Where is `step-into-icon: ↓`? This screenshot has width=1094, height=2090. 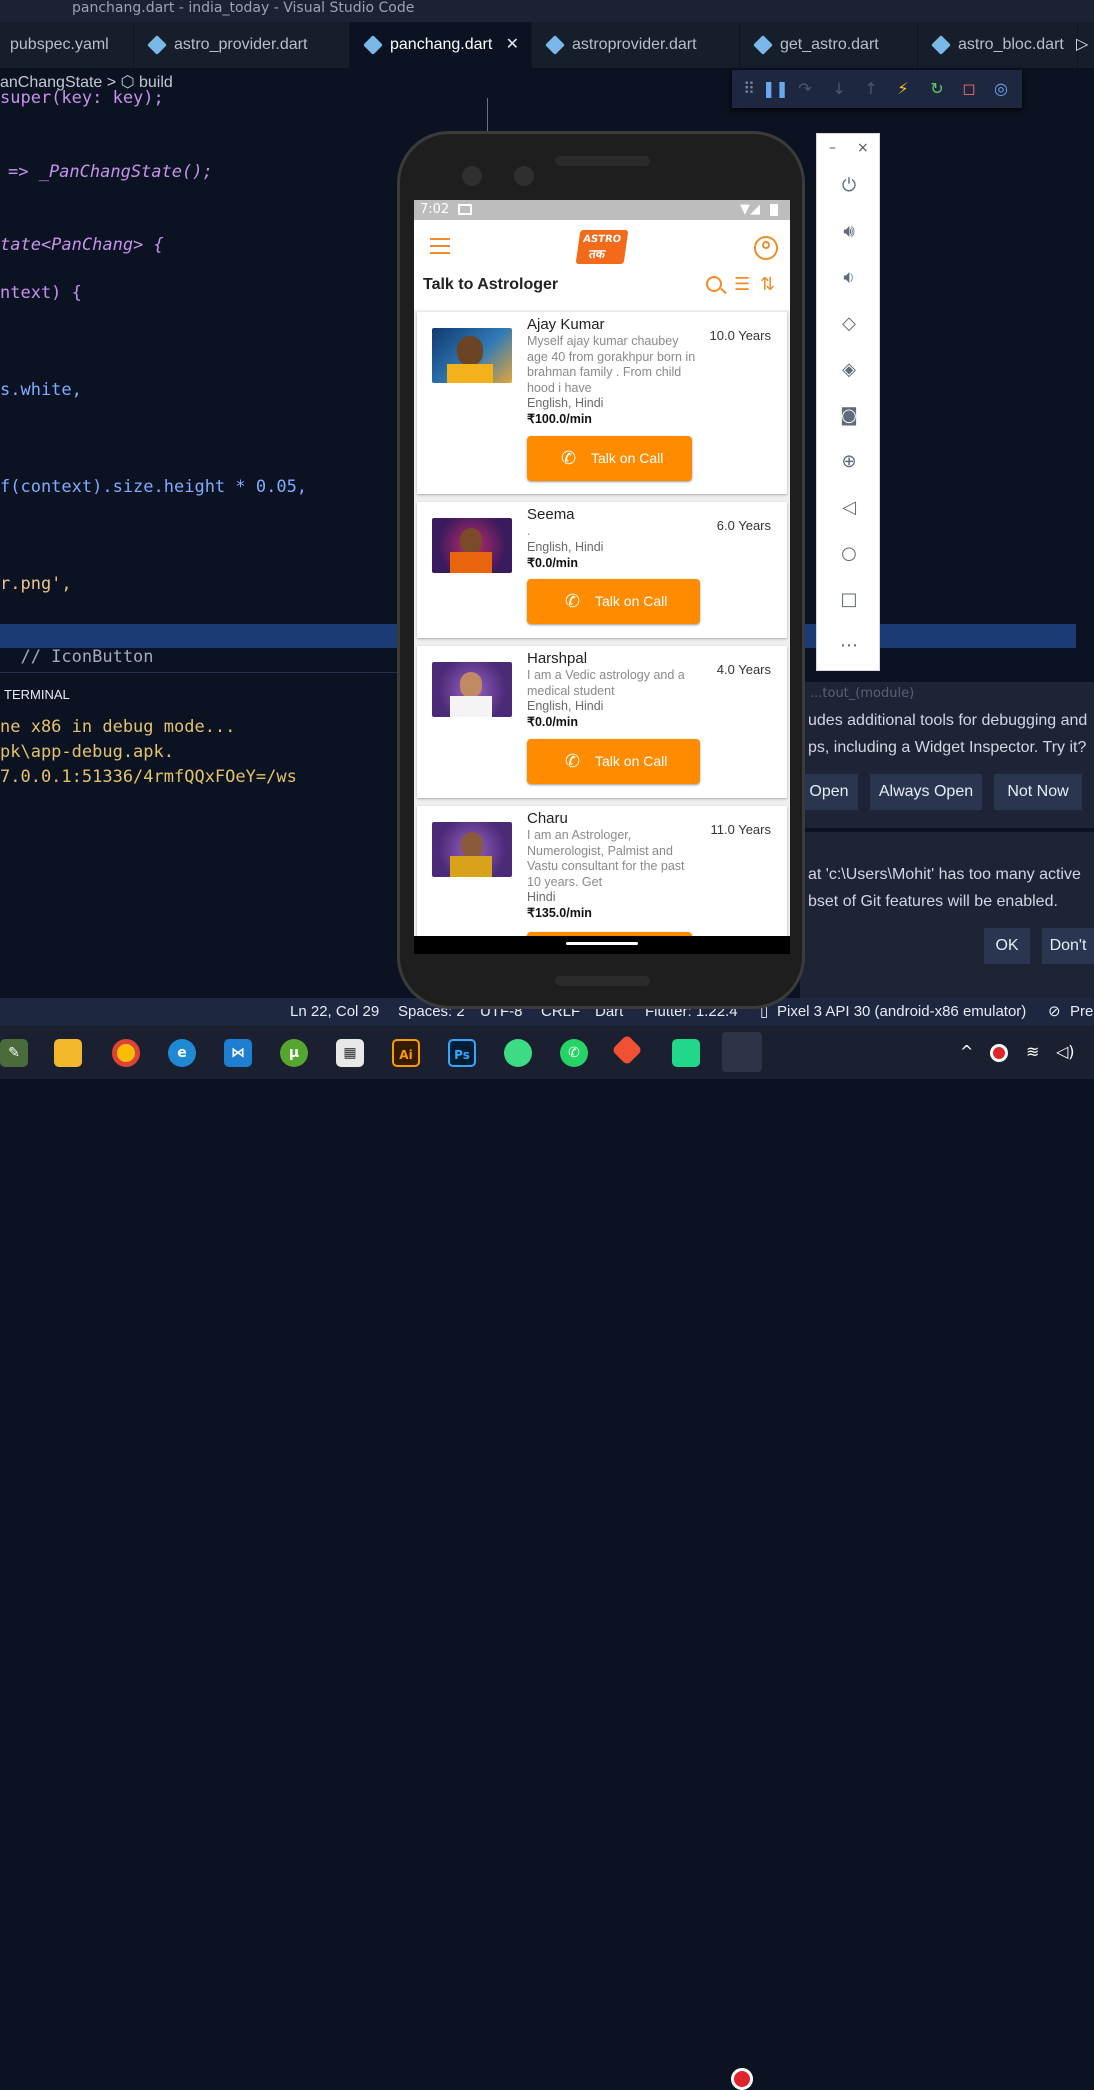
step-into-icon: ↓ is located at coordinates (839, 89).